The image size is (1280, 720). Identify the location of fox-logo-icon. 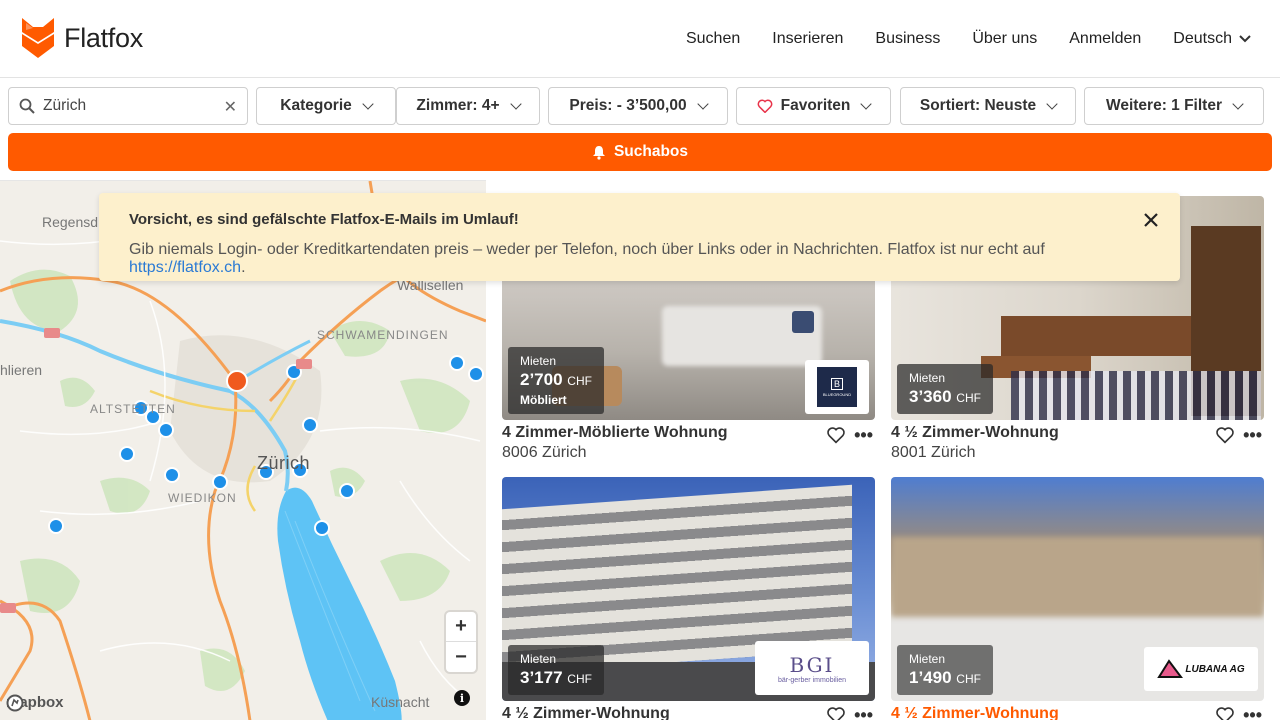
(38, 38).